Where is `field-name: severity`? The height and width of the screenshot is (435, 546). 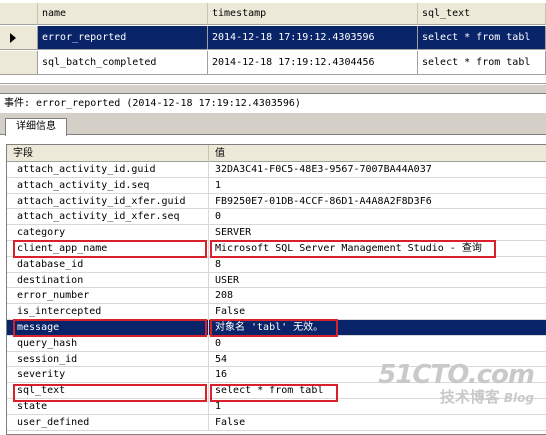 field-name: severity is located at coordinates (108, 375).